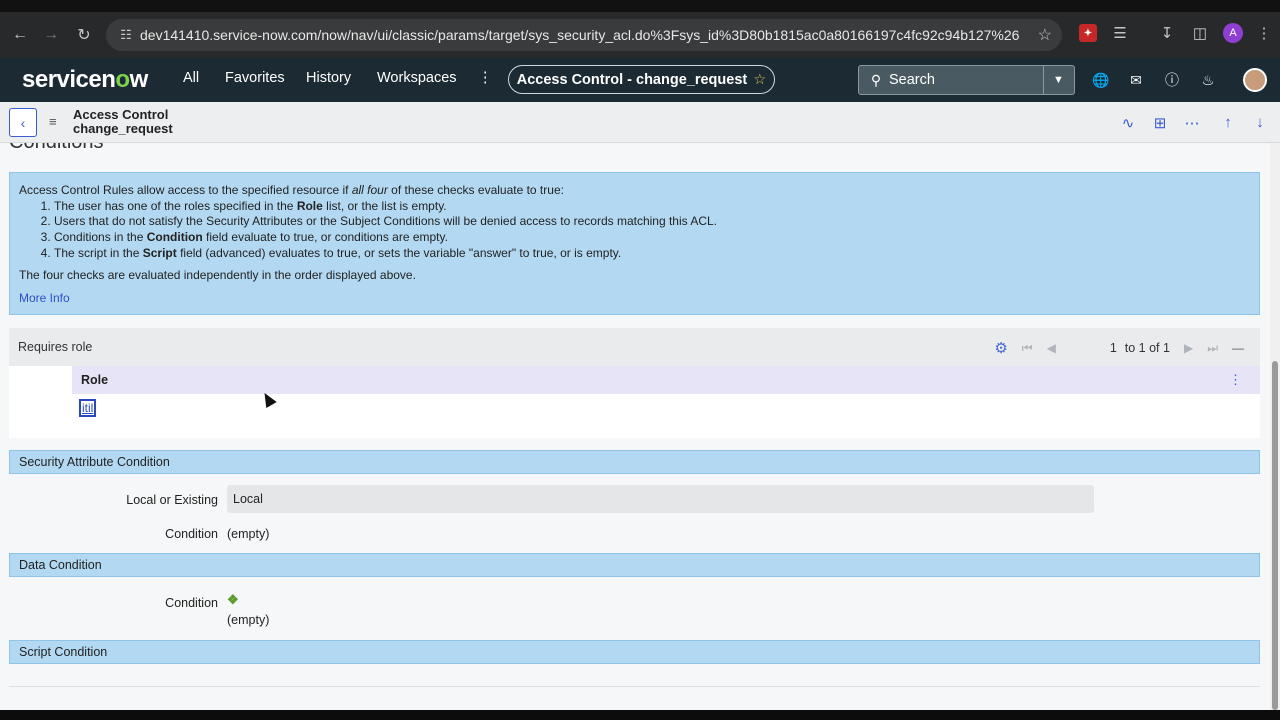  Describe the element at coordinates (876, 79) in the screenshot. I see `search-icon: ⚲` at that location.